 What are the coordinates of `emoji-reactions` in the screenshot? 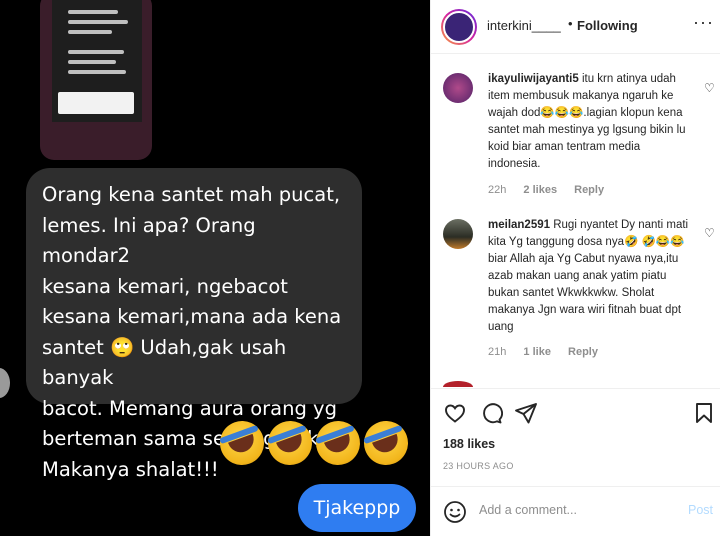 It's located at (314, 443).